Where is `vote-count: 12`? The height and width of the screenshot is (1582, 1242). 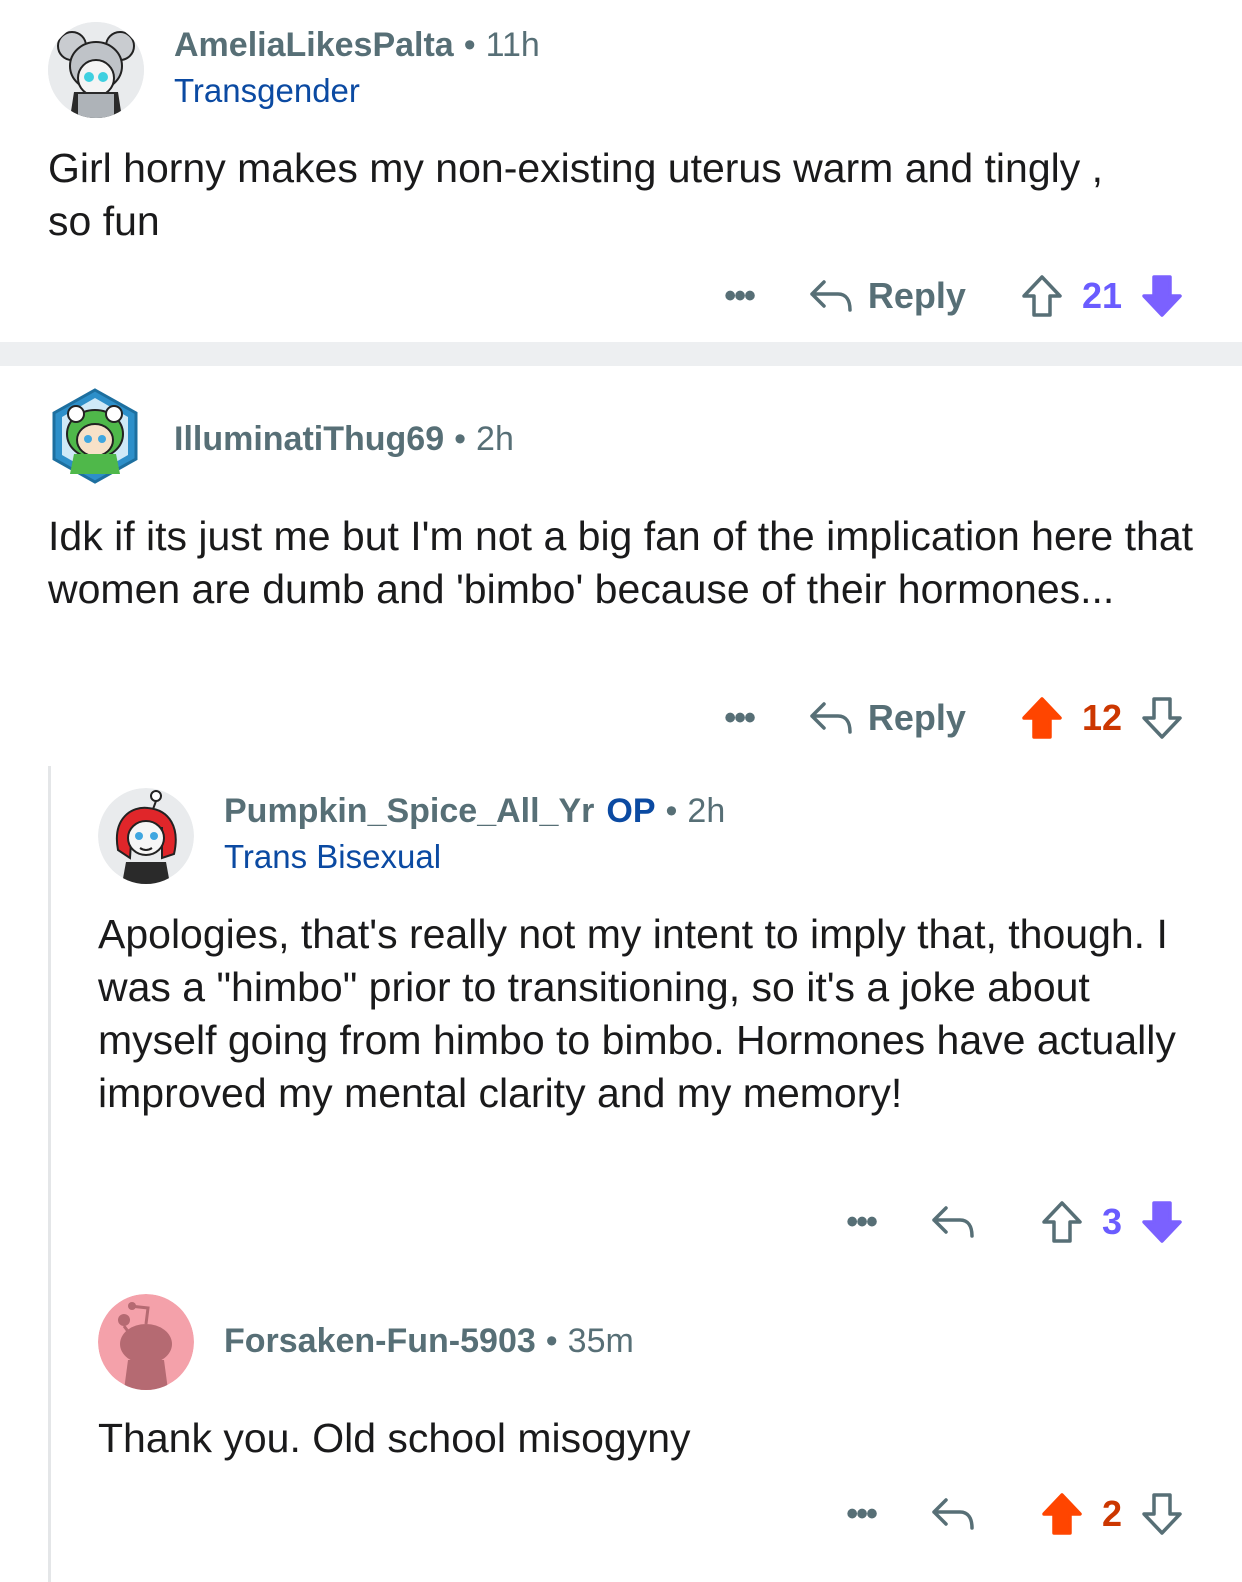 vote-count: 12 is located at coordinates (1101, 717).